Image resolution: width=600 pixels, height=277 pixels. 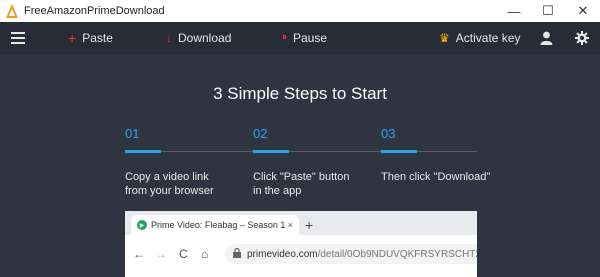 What do you see at coordinates (388, 133) in the screenshot?
I see `step-number: 03` at bounding box center [388, 133].